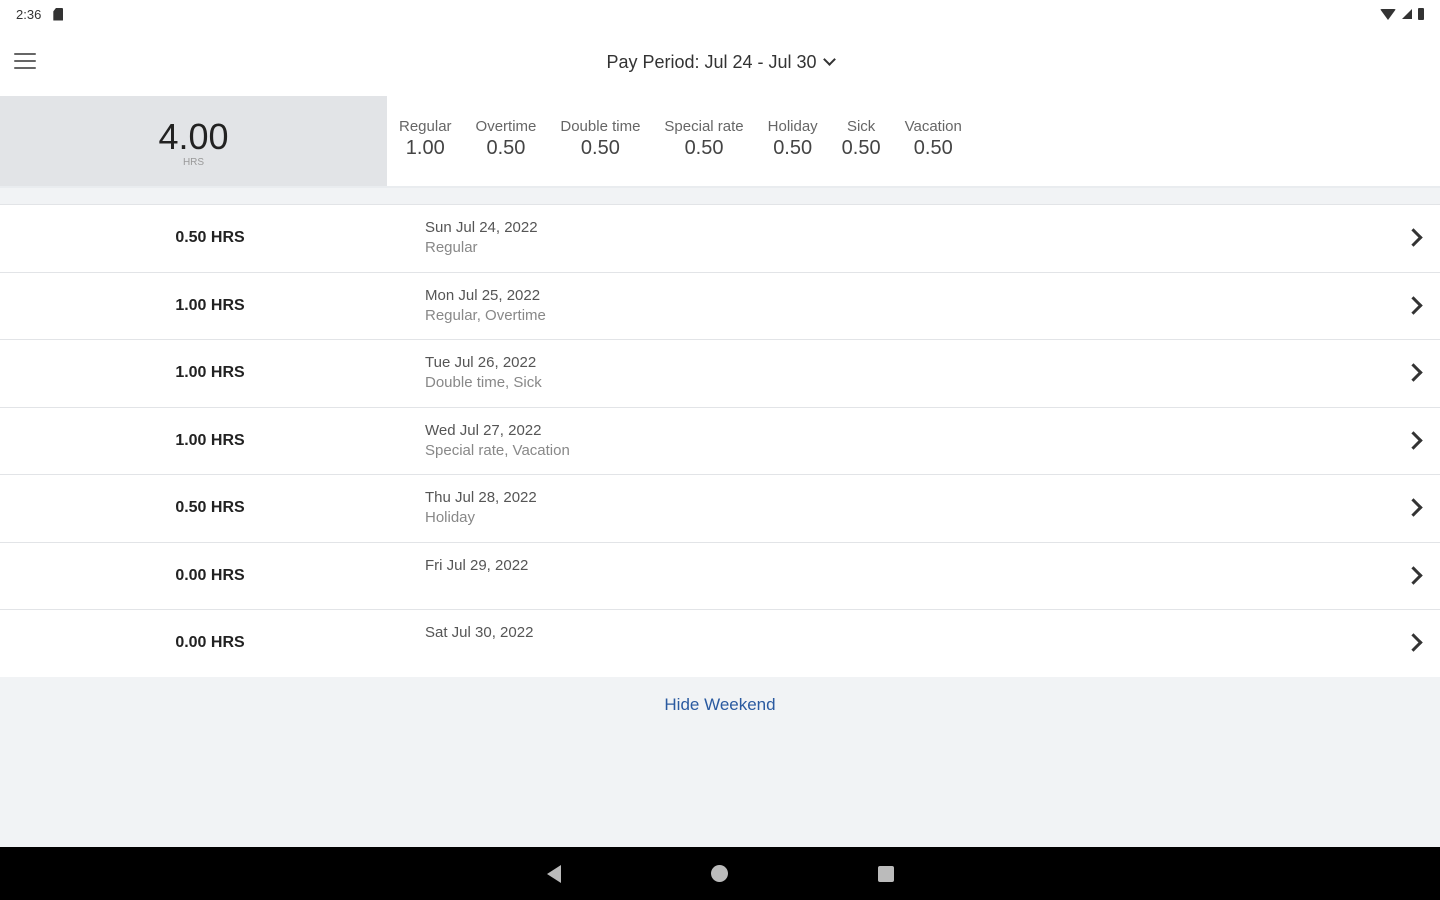 This screenshot has width=1440, height=900. What do you see at coordinates (720, 576) in the screenshot?
I see `day-row-friday: 0.00 HRS Fri Jul 29, 2022` at bounding box center [720, 576].